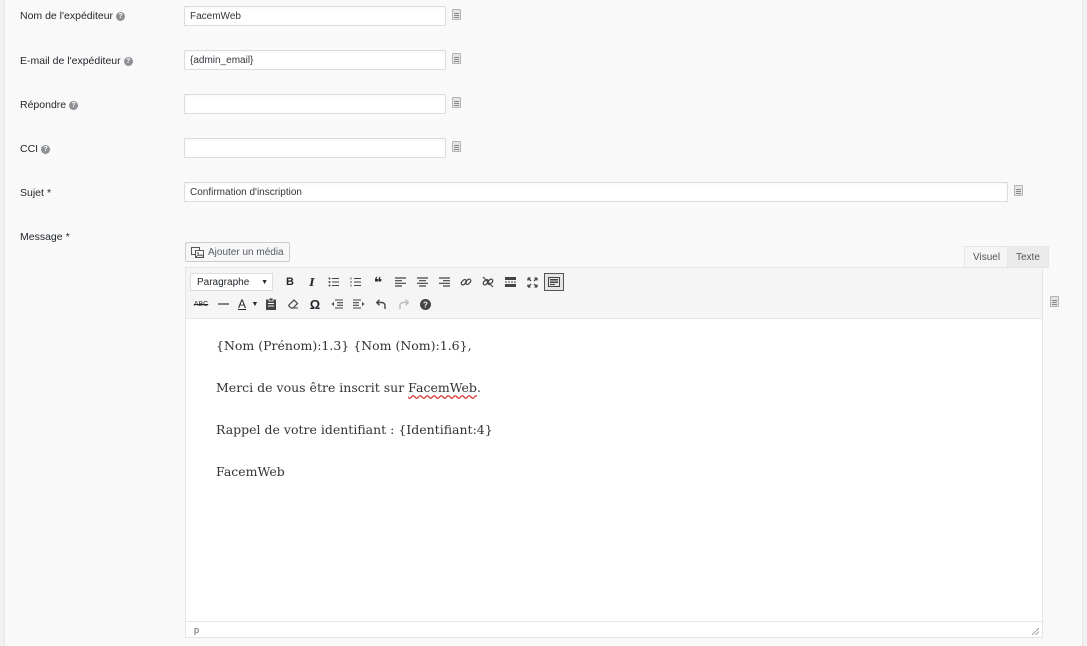 Image resolution: width=1087 pixels, height=646 pixels. Describe the element at coordinates (290, 282) in the screenshot. I see `bold-icon: B` at that location.